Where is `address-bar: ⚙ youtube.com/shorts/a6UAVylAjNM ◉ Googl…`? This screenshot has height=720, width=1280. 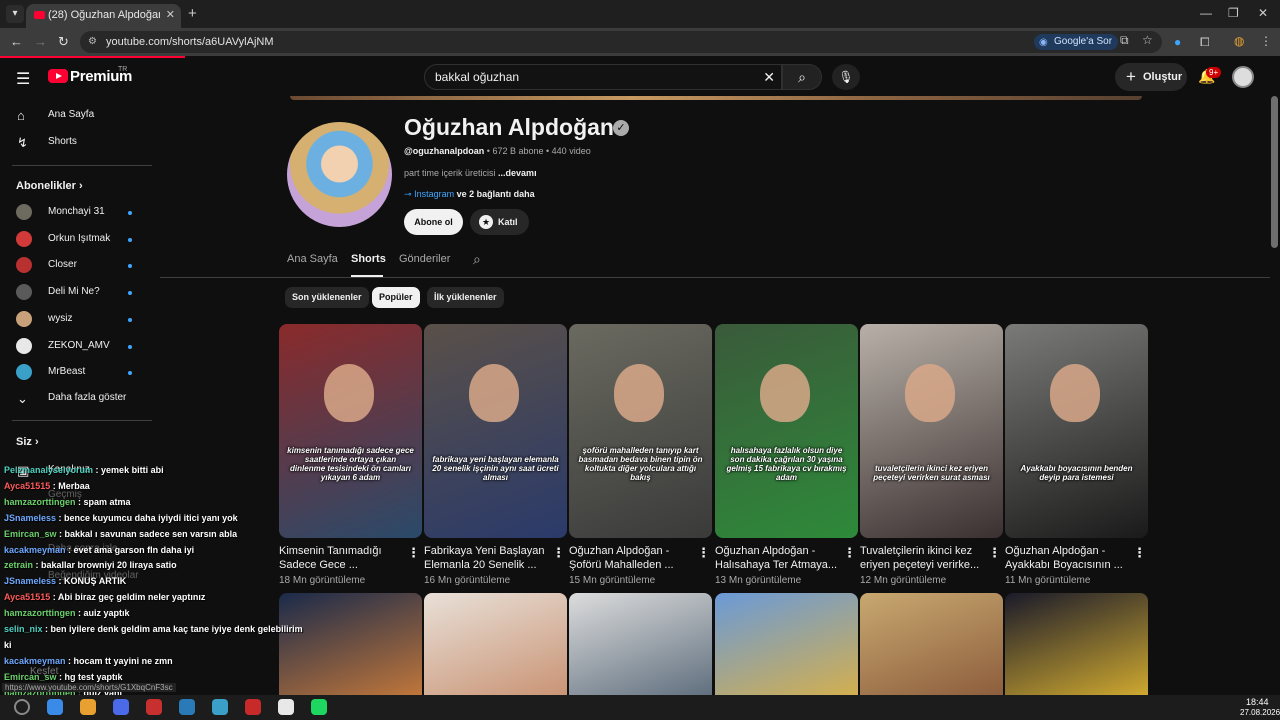 address-bar: ⚙ youtube.com/shorts/a6UAVylAjNM ◉ Googl… is located at coordinates (621, 42).